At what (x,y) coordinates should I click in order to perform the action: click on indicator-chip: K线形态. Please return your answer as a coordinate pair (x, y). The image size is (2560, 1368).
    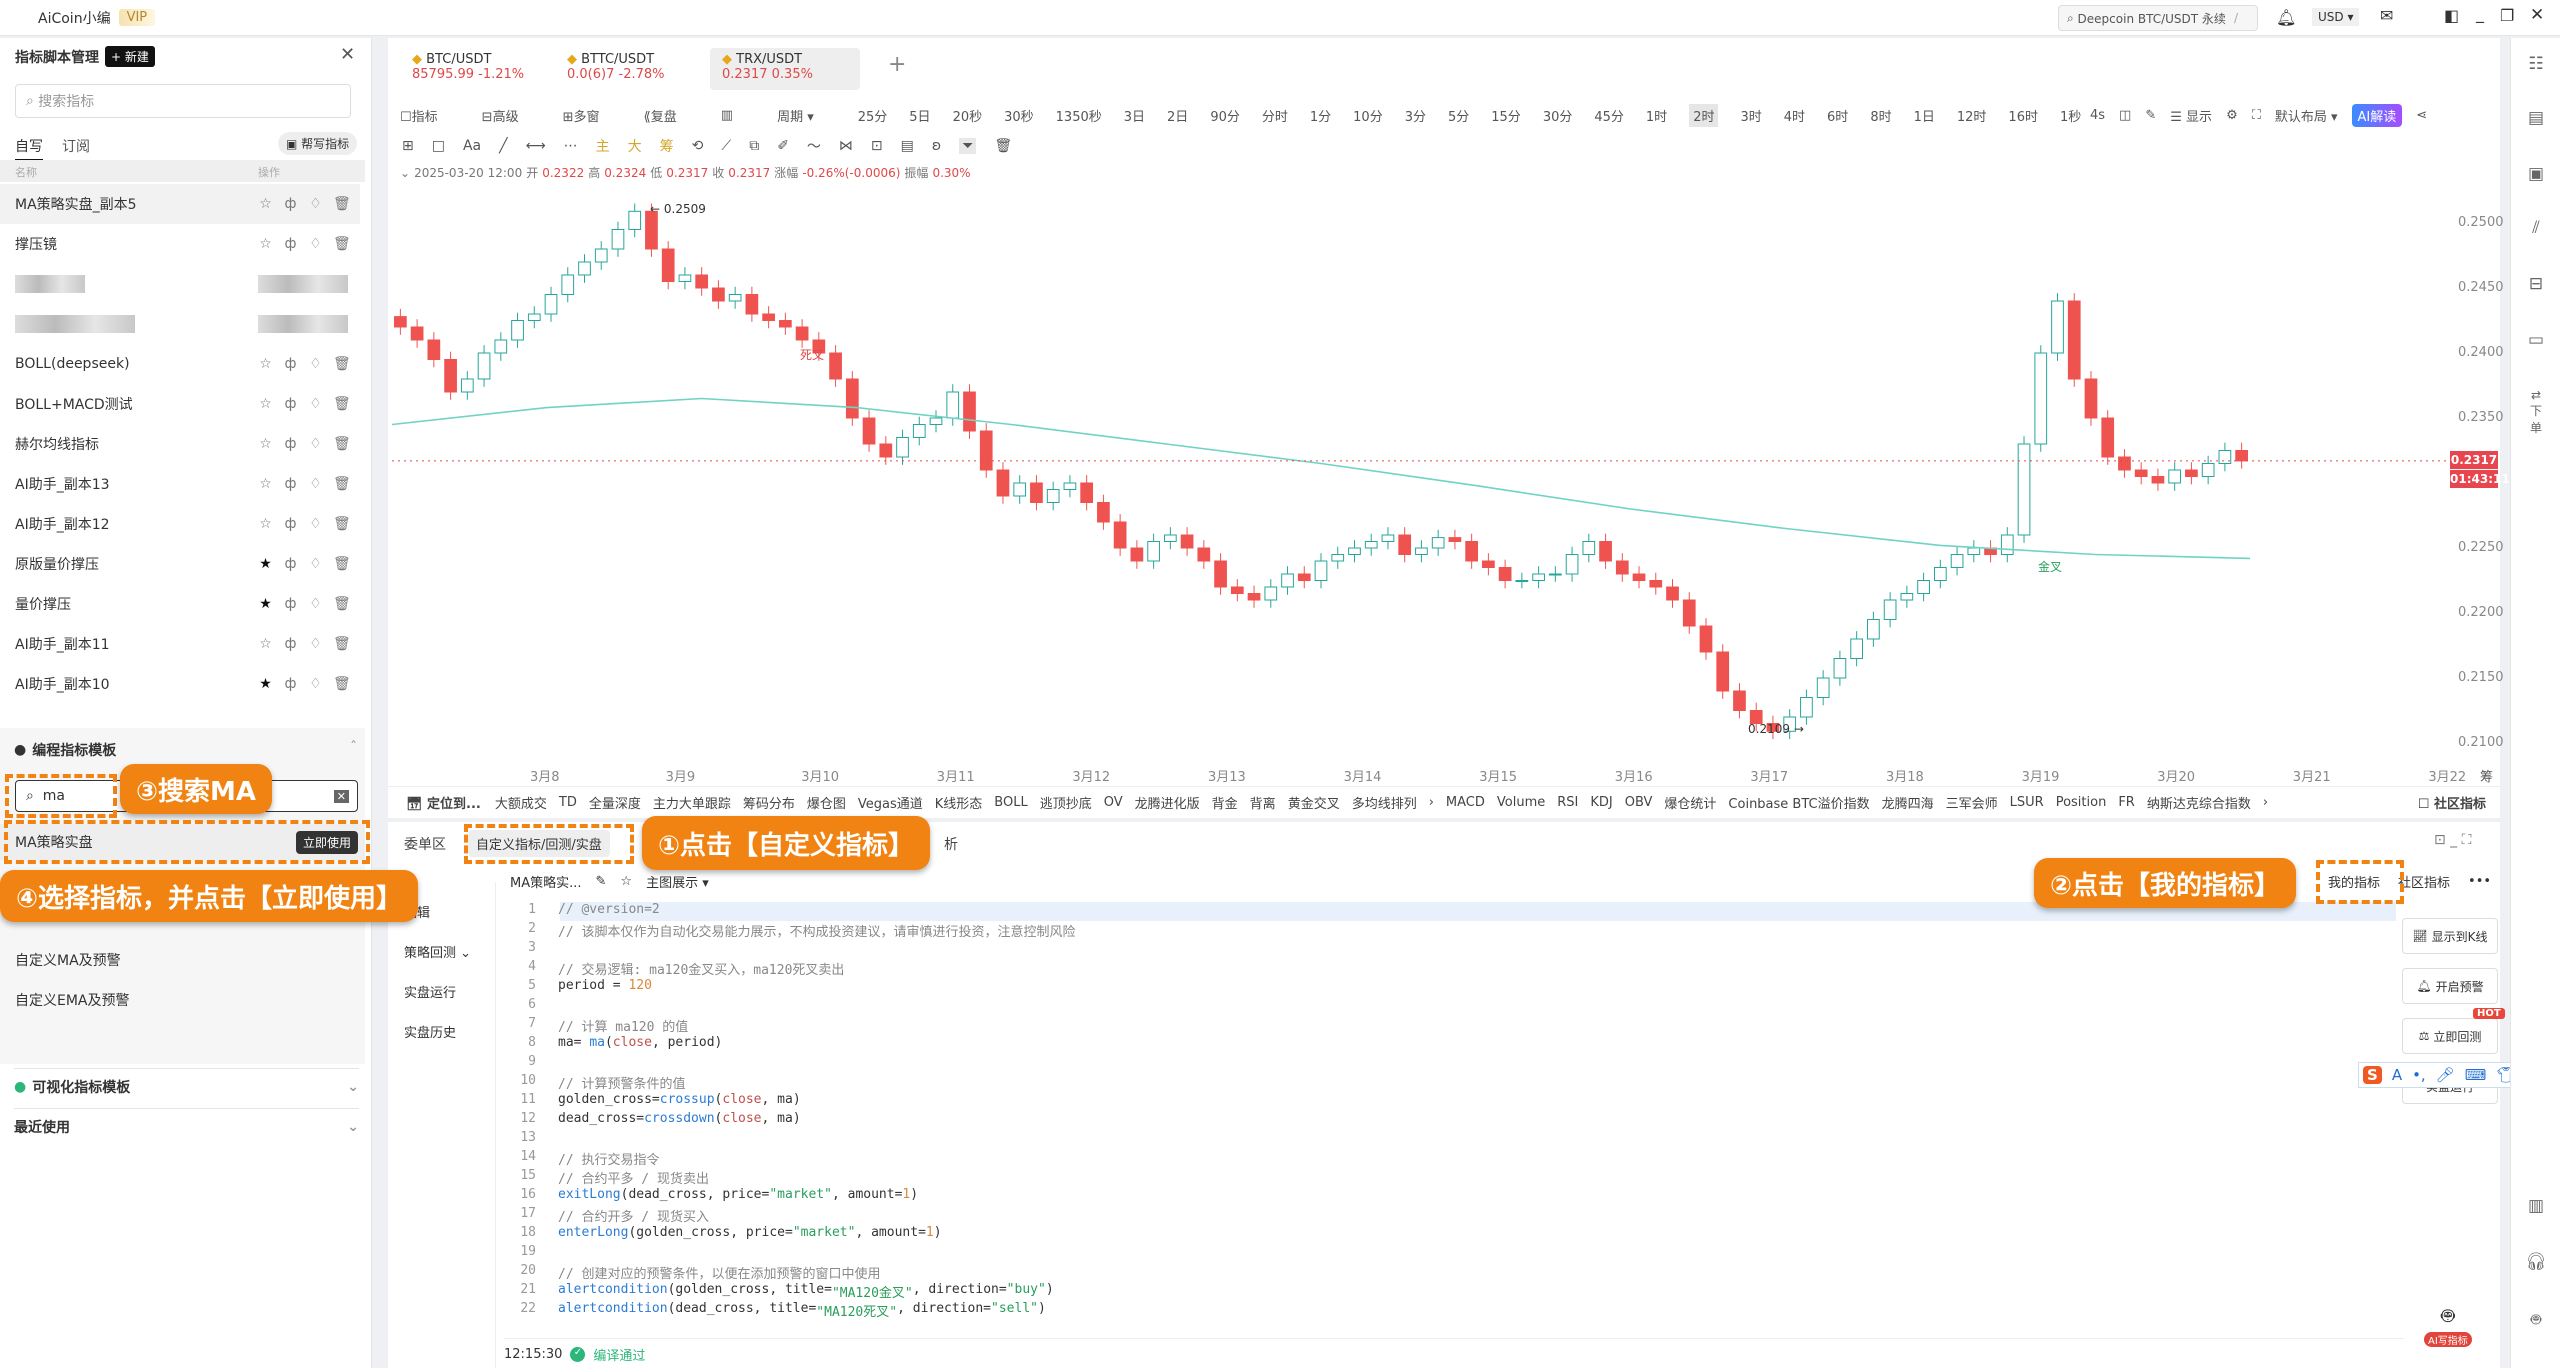
    Looking at the image, I should click on (959, 802).